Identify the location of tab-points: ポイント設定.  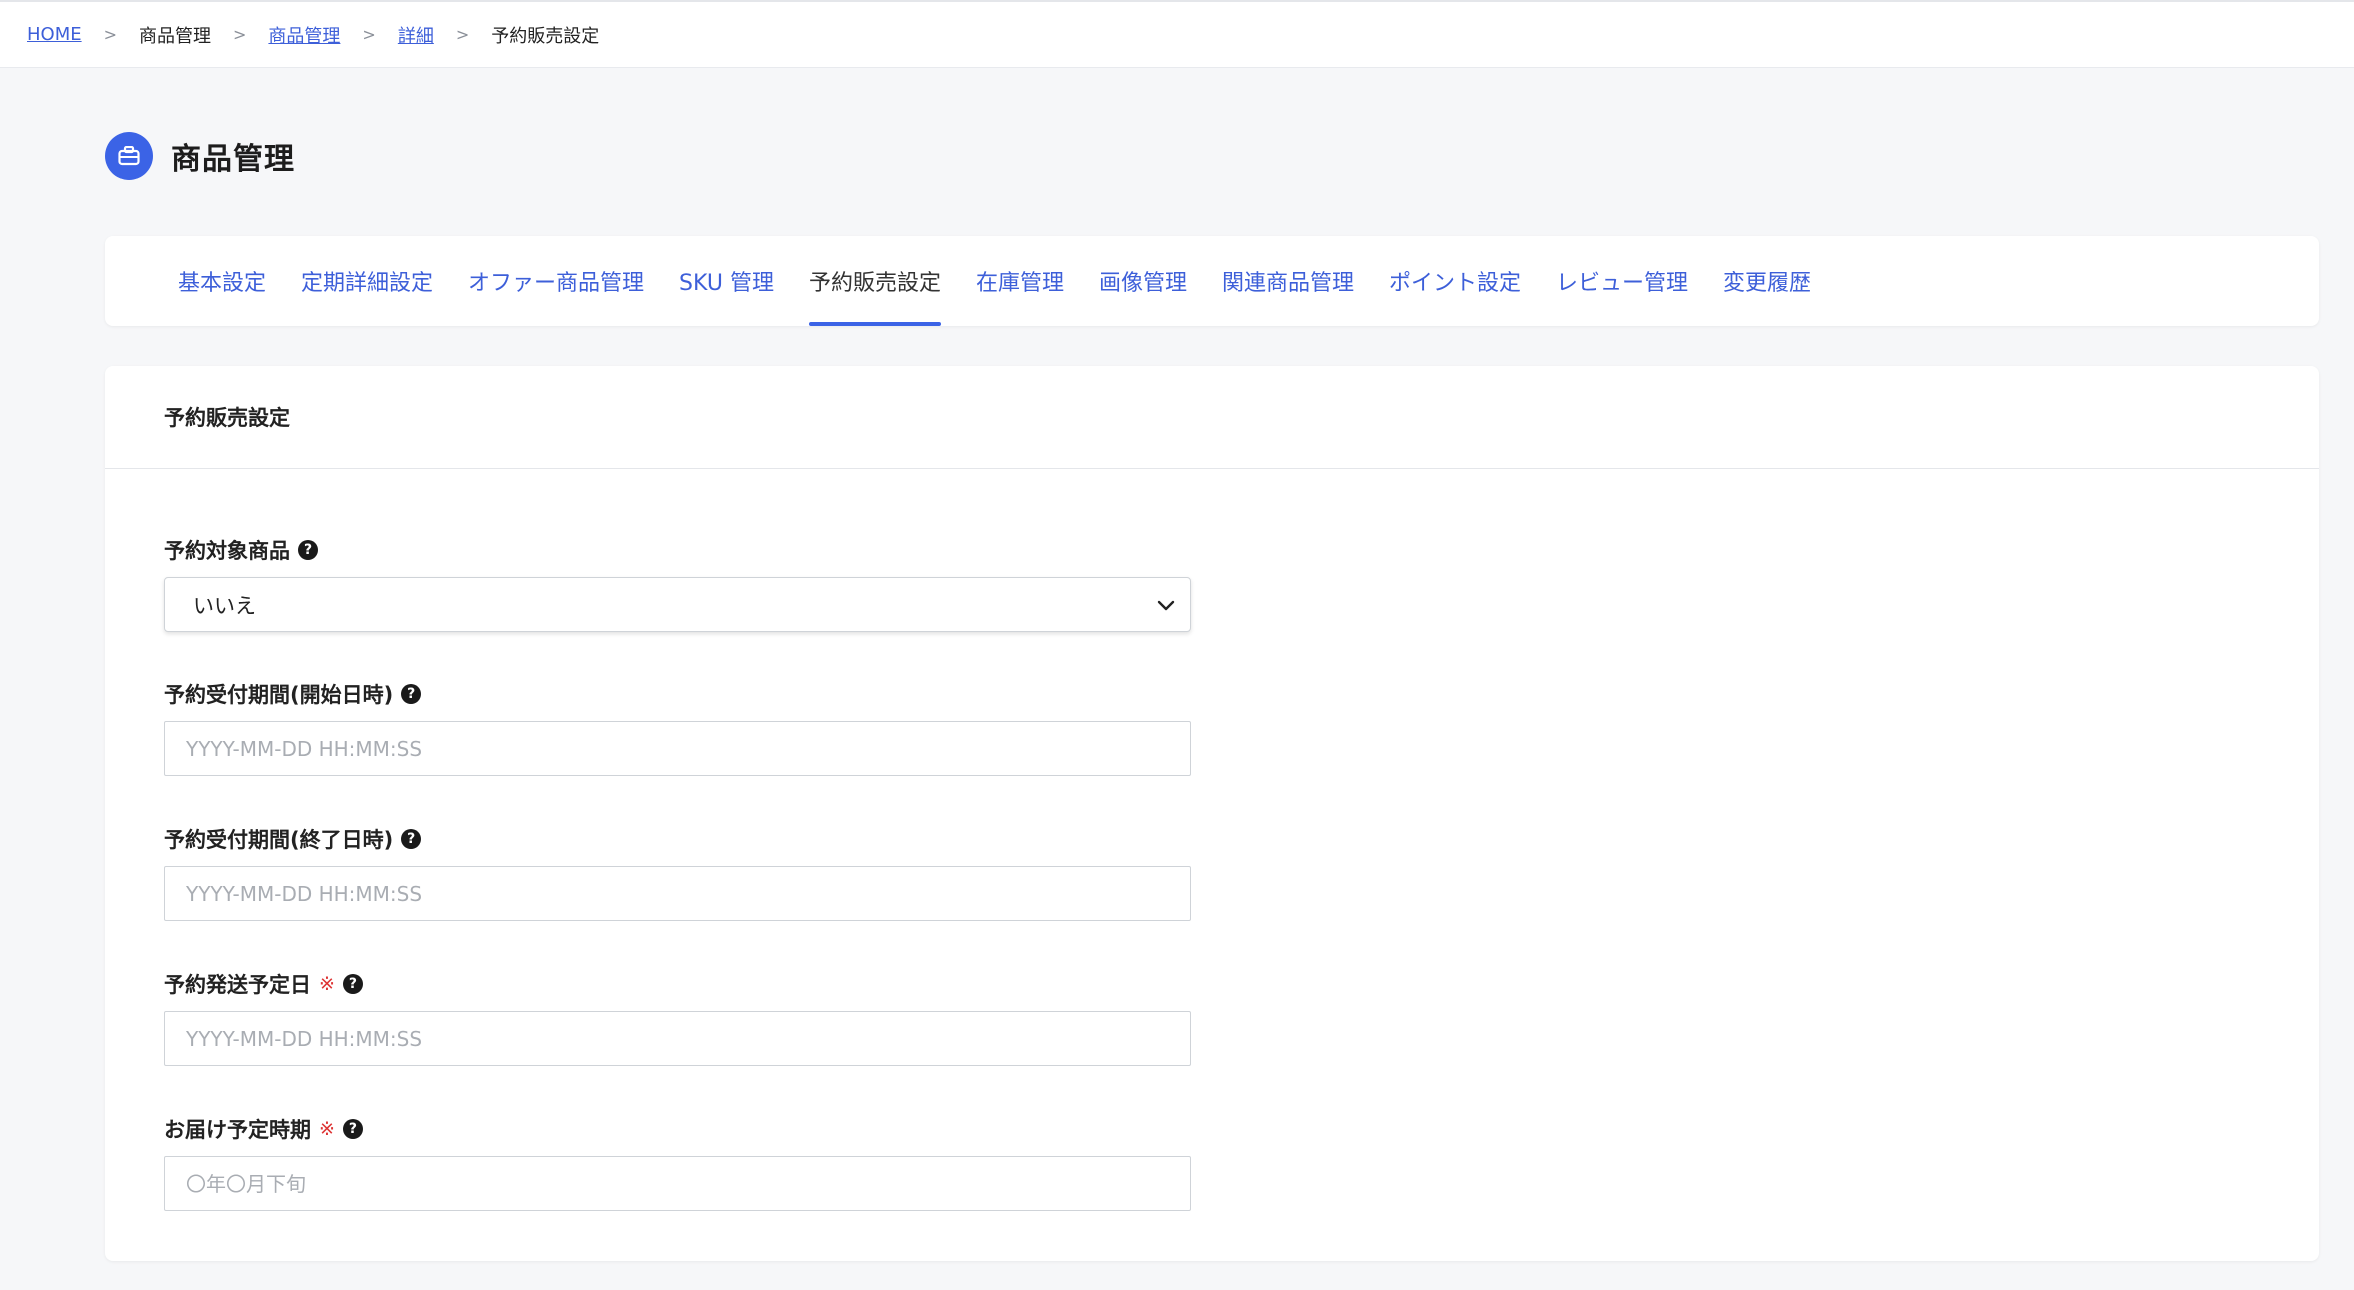
(1455, 281).